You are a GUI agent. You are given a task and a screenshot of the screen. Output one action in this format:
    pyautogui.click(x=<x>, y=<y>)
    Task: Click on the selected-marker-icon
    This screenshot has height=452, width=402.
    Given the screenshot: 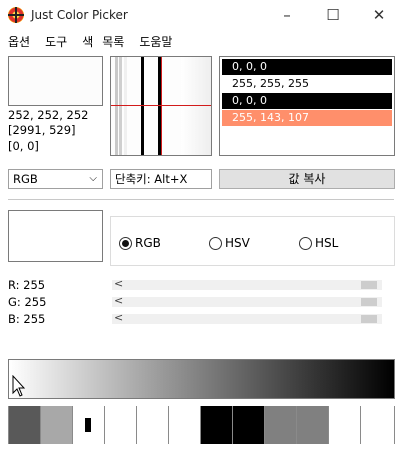 What is the action you would take?
    pyautogui.click(x=88, y=425)
    